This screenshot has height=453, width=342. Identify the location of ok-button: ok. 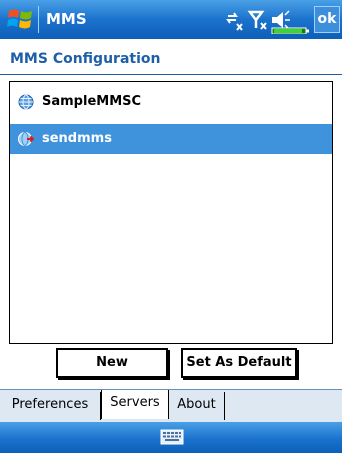
(327, 19).